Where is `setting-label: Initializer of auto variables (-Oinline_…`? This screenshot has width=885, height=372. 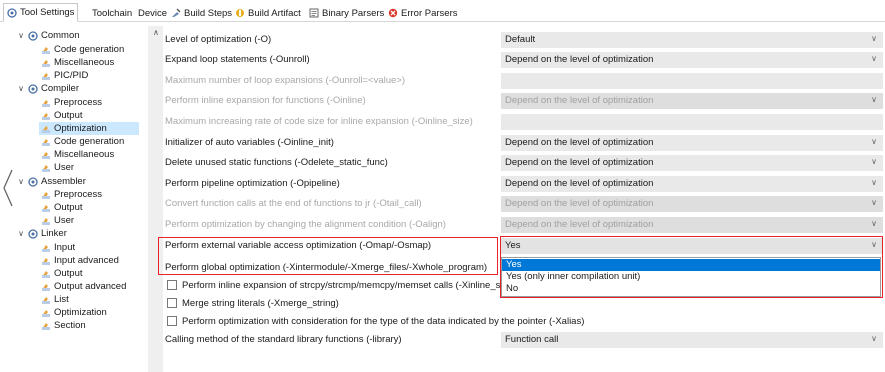 setting-label: Initializer of auto variables (-Oinline_… is located at coordinates (249, 142).